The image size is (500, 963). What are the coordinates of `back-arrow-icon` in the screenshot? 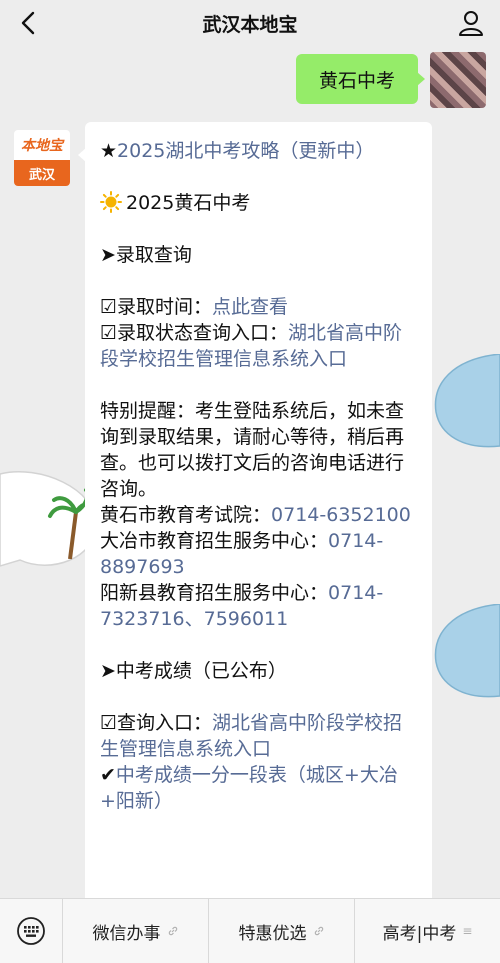 It's located at (29, 23).